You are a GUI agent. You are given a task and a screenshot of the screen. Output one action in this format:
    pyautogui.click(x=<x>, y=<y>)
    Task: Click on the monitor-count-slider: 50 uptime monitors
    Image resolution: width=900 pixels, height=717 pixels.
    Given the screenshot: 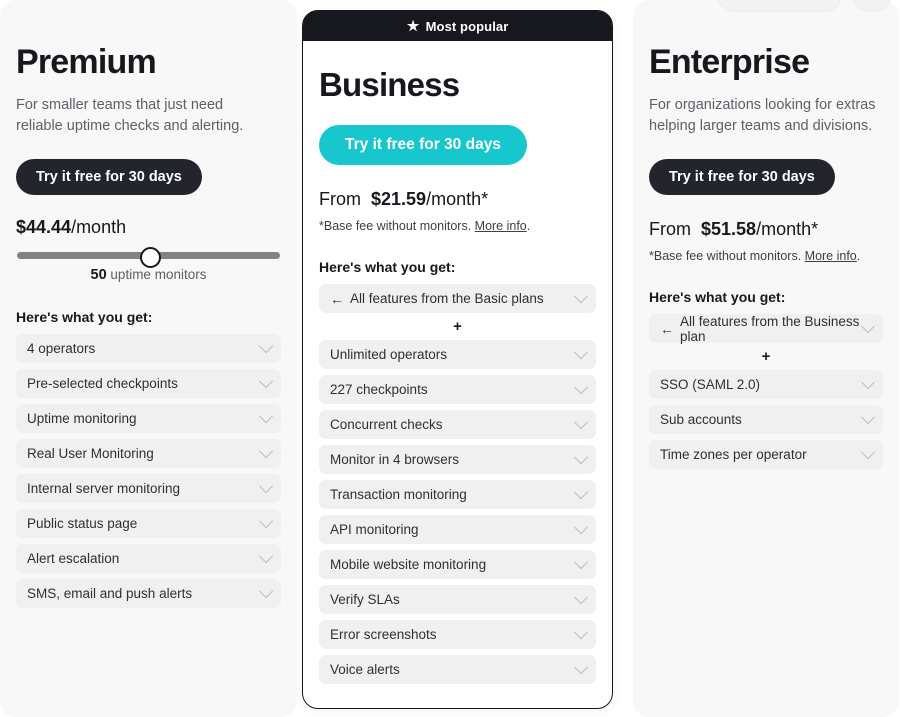 What is the action you would take?
    pyautogui.click(x=148, y=265)
    